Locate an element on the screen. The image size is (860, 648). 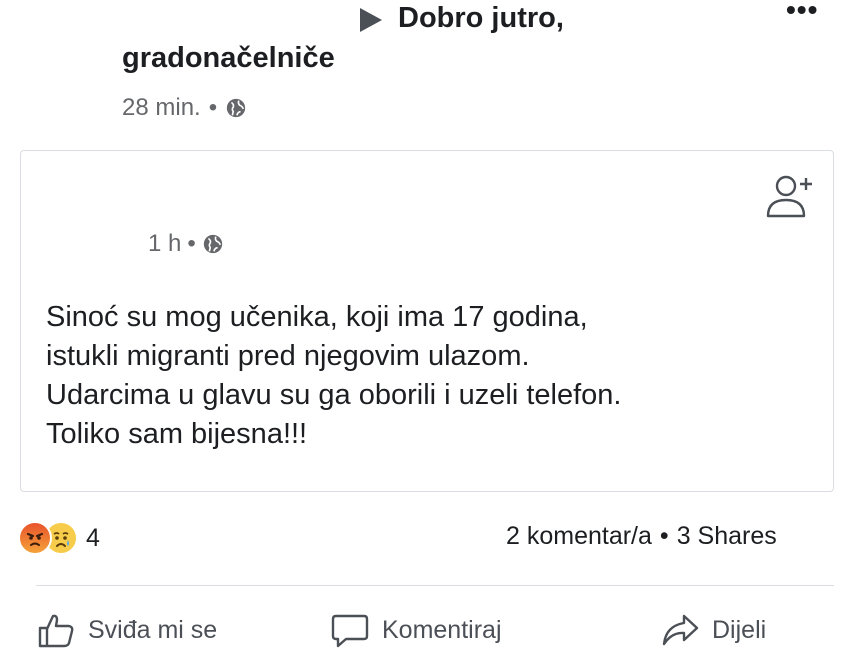
engagement-stats: 2 komentar/a • 3 Shares is located at coordinates (641, 536).